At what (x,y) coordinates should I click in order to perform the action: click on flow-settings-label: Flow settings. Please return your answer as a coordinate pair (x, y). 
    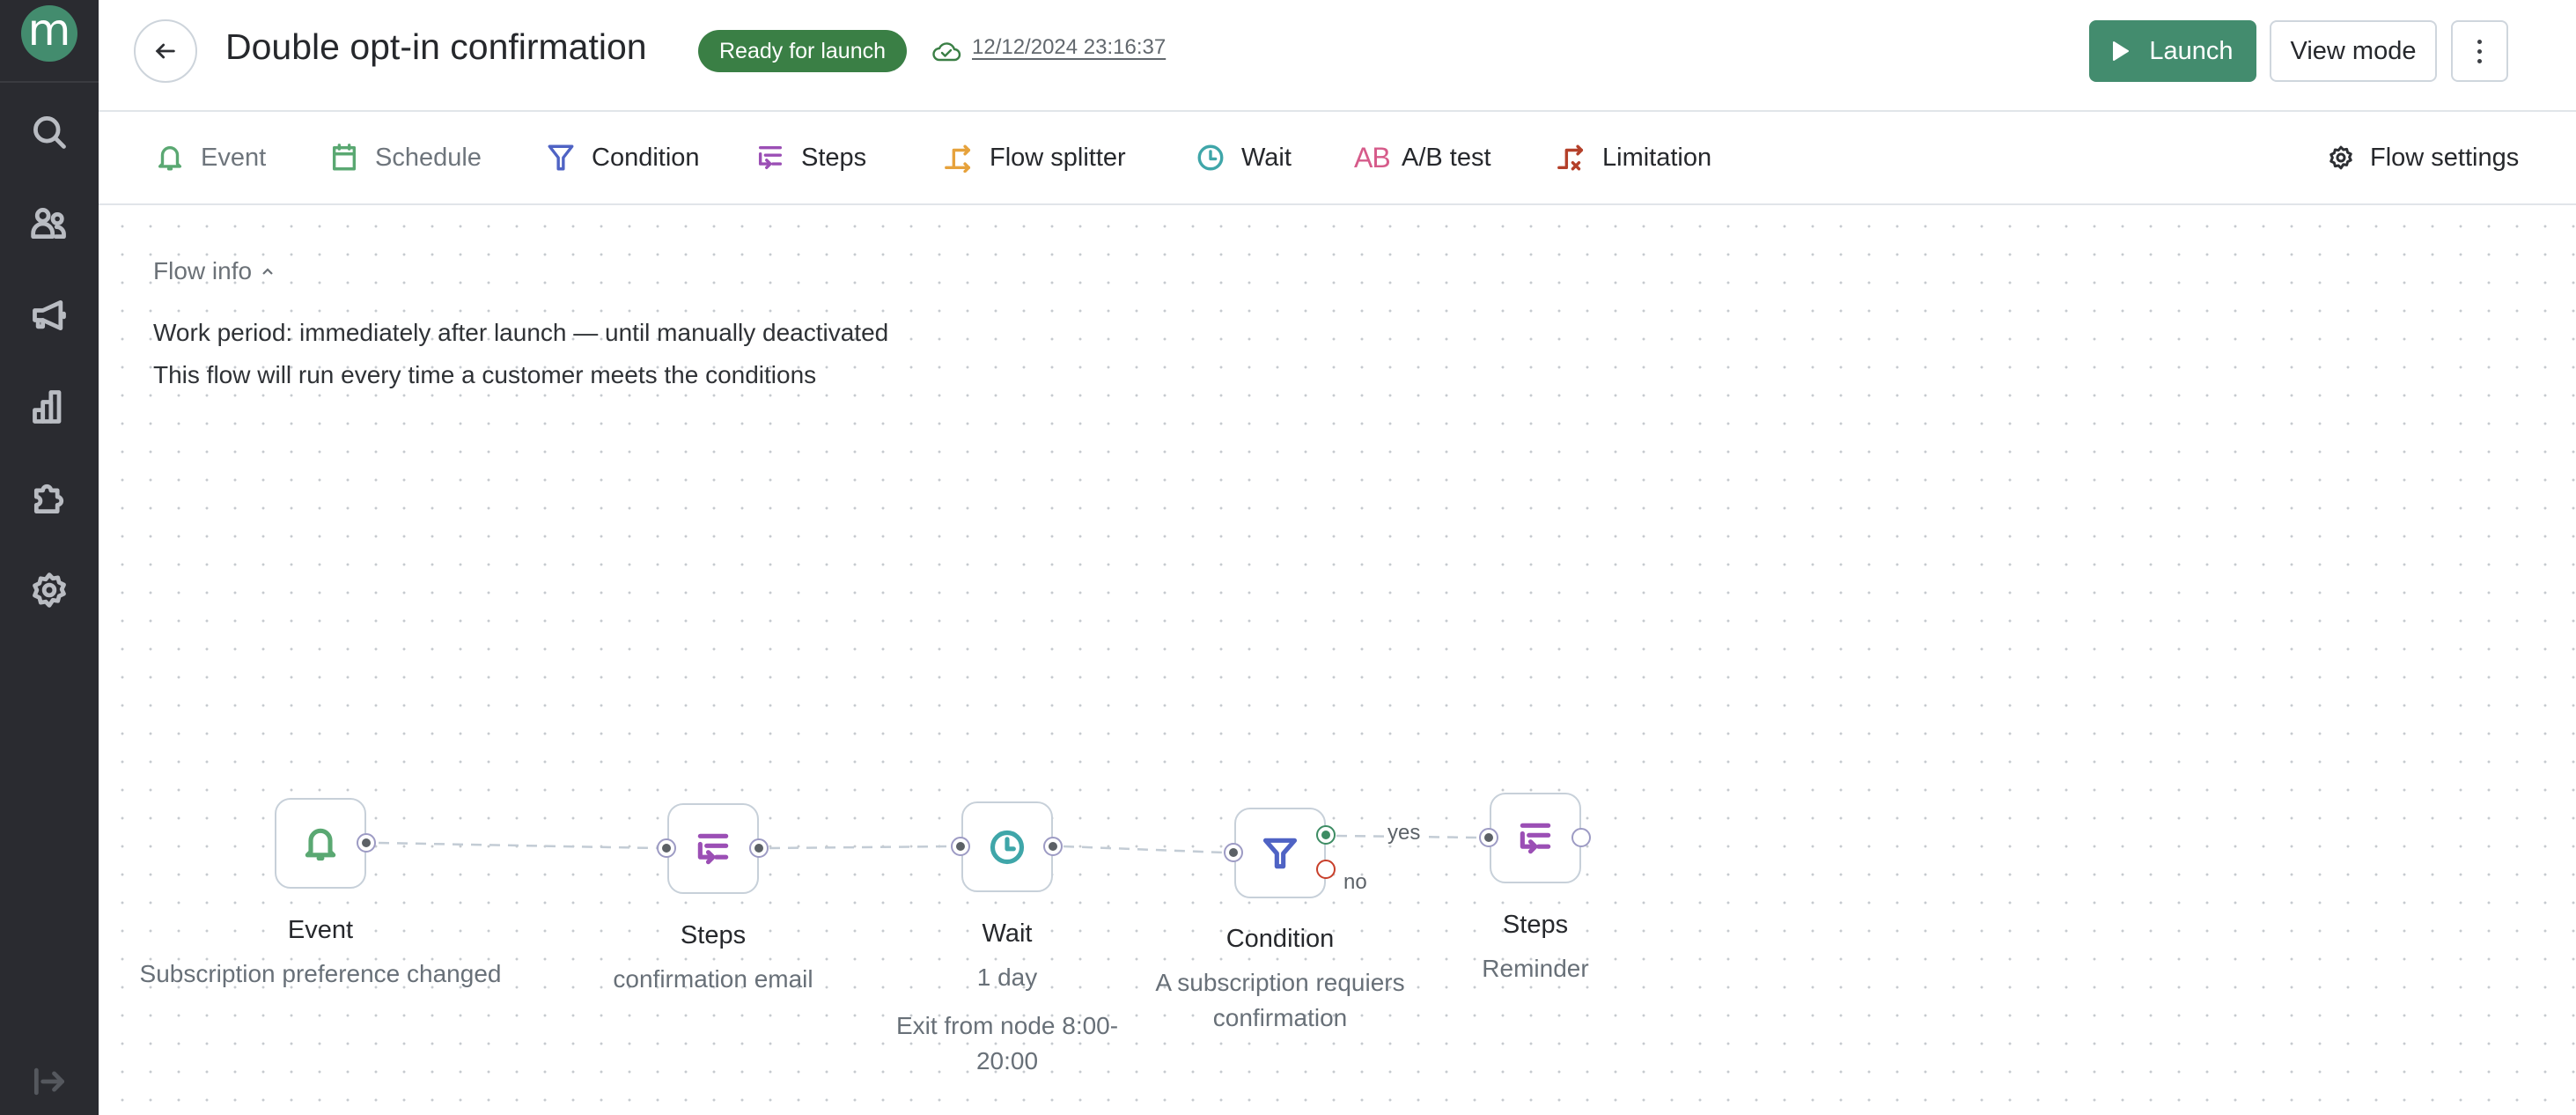
    Looking at the image, I should click on (2445, 157).